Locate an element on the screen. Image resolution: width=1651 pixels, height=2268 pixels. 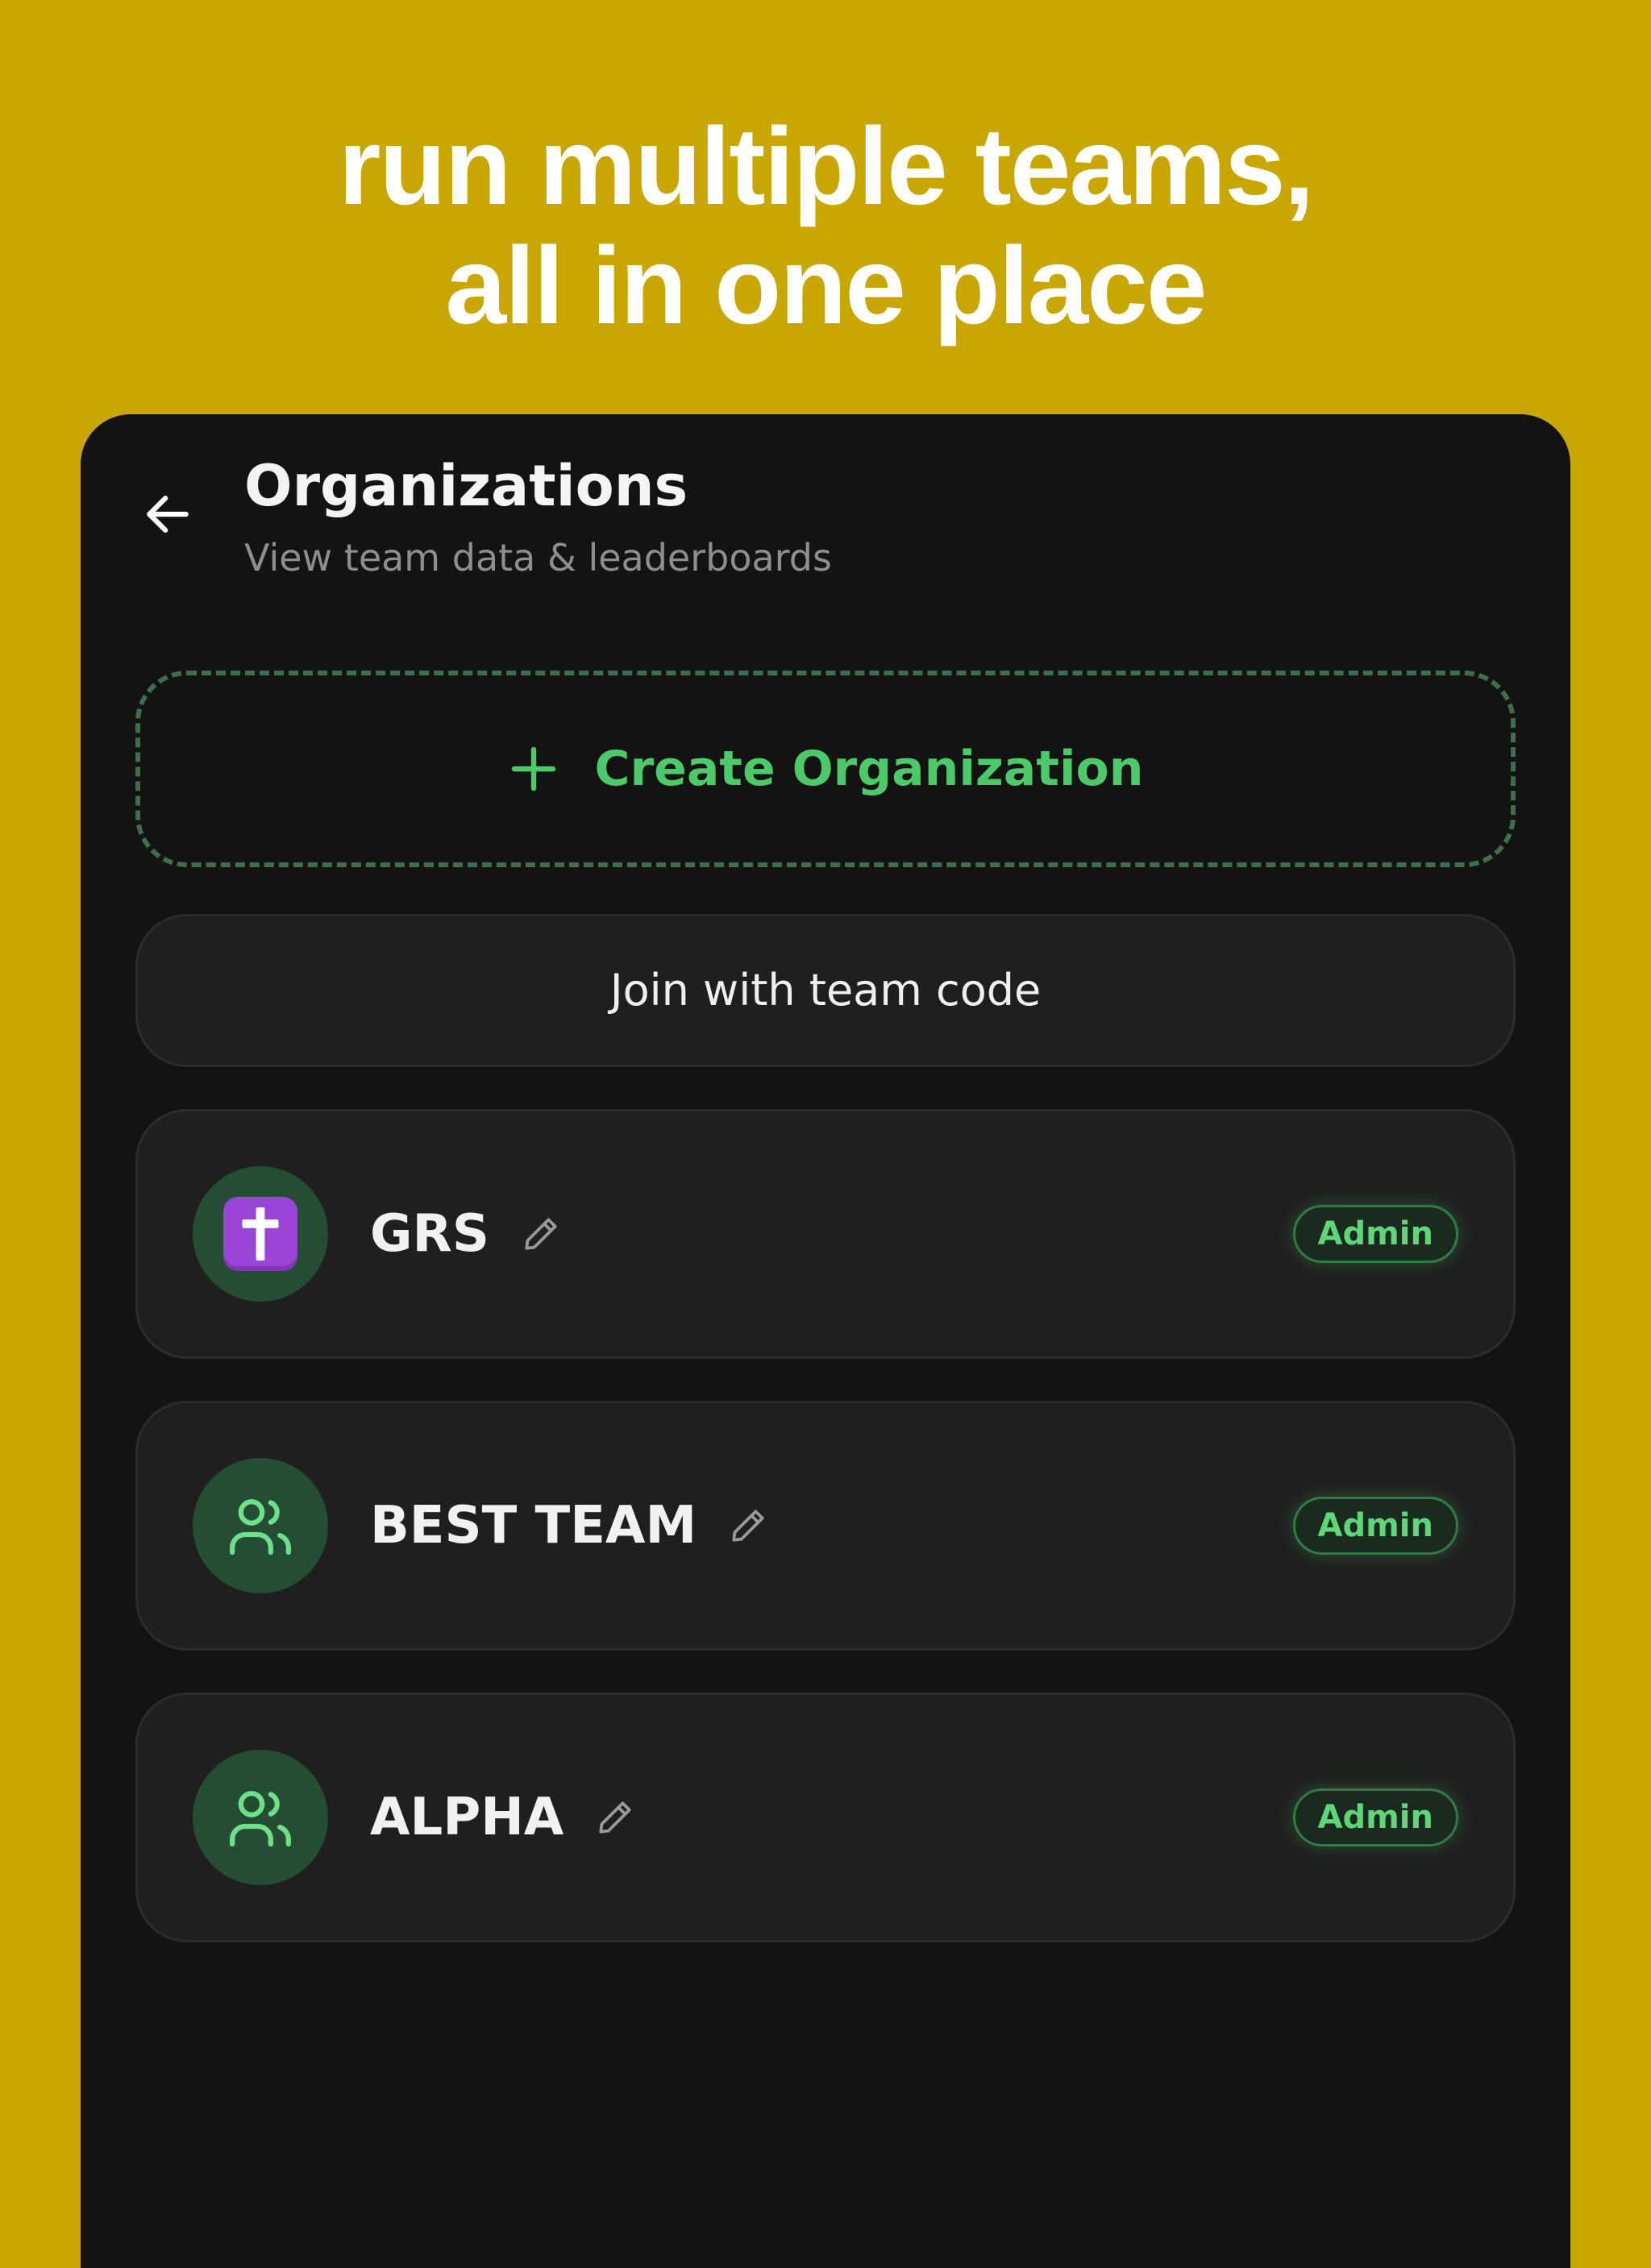
join-with-team-code-label: Join with team code is located at coordinates (825, 990).